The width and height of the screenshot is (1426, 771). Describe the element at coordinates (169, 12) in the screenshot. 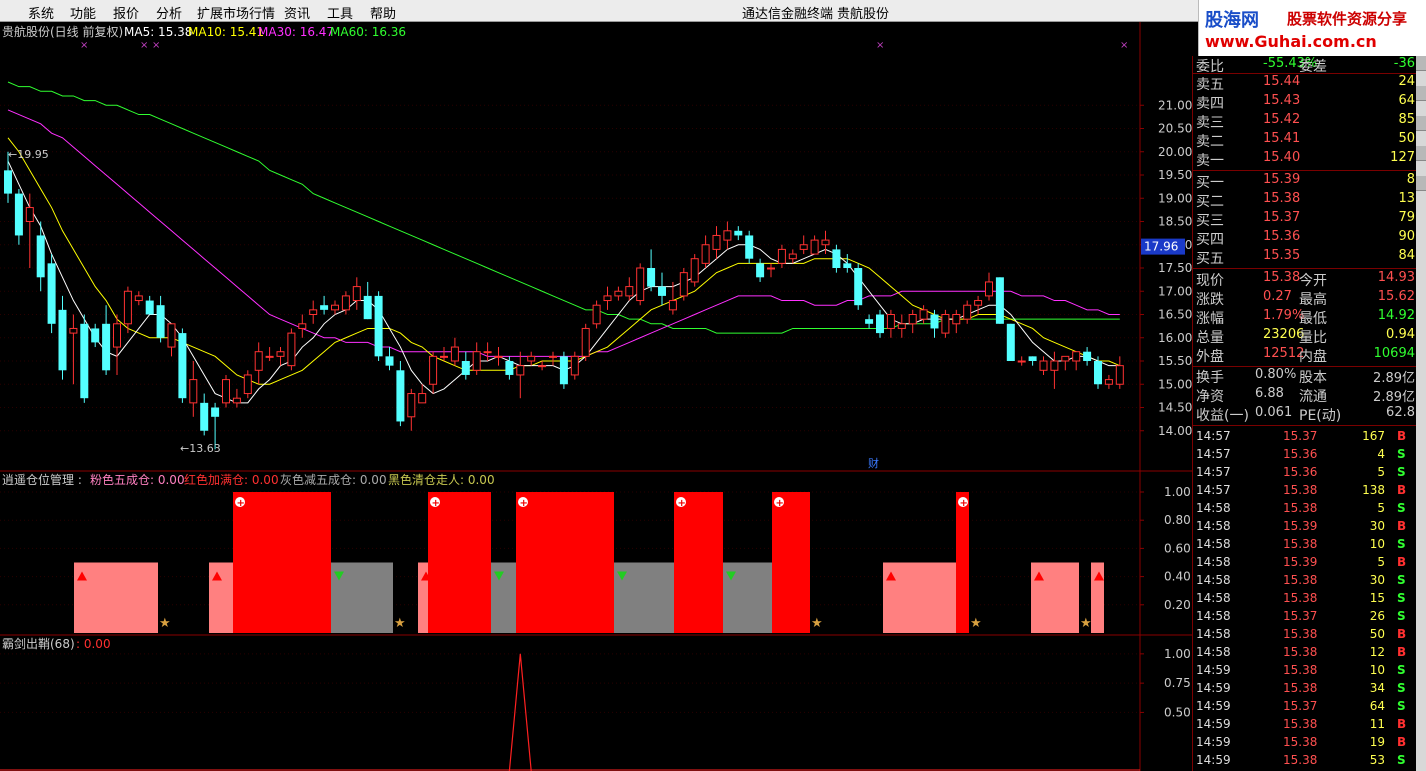

I see `menu-analysis: 分析` at that location.